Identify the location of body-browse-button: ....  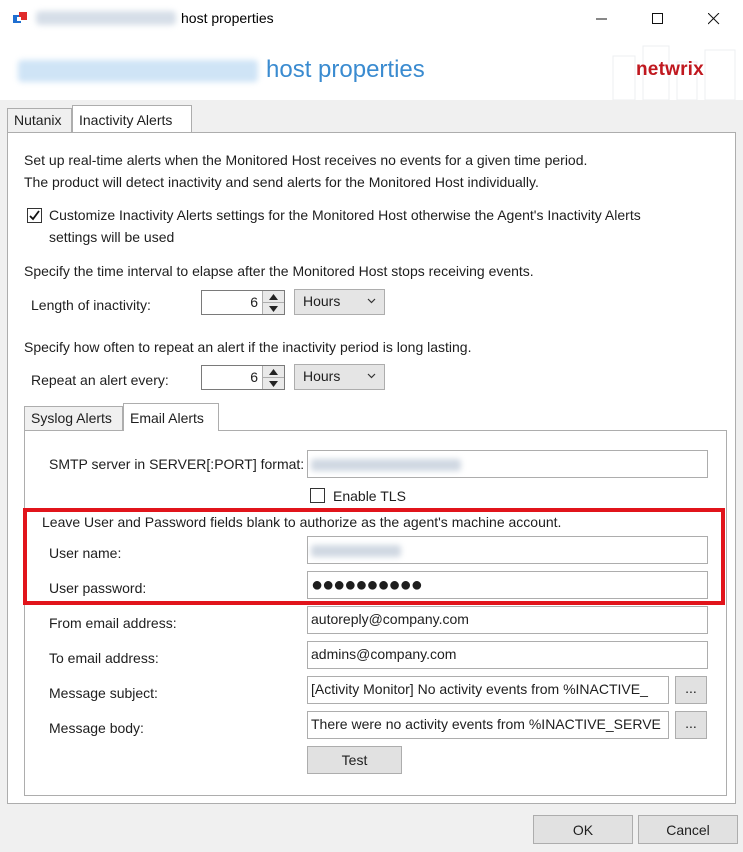
(691, 725).